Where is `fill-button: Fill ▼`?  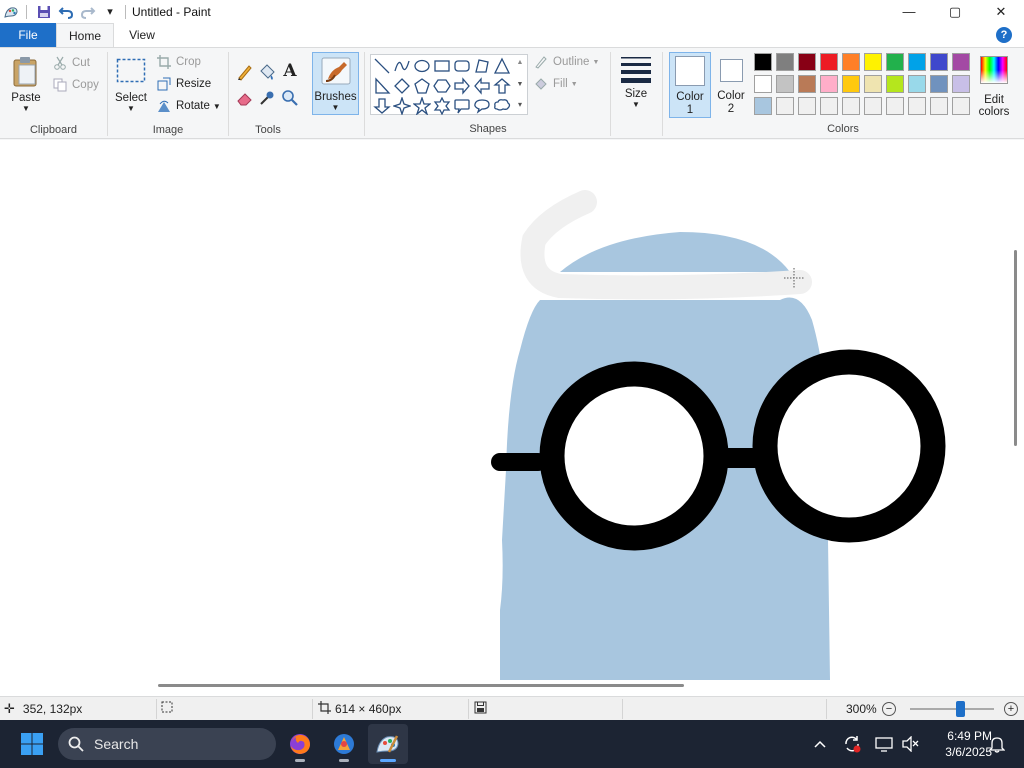 fill-button: Fill ▼ is located at coordinates (555, 84).